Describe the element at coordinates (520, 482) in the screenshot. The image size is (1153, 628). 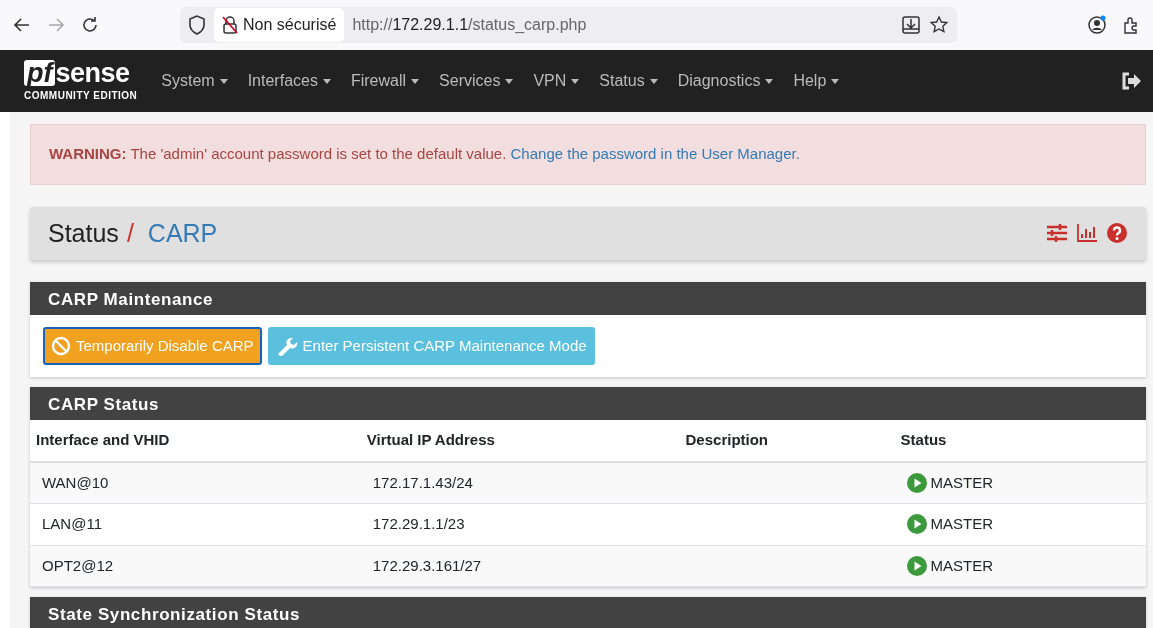
I see `table-cell: 172.17.1.43/24` at that location.